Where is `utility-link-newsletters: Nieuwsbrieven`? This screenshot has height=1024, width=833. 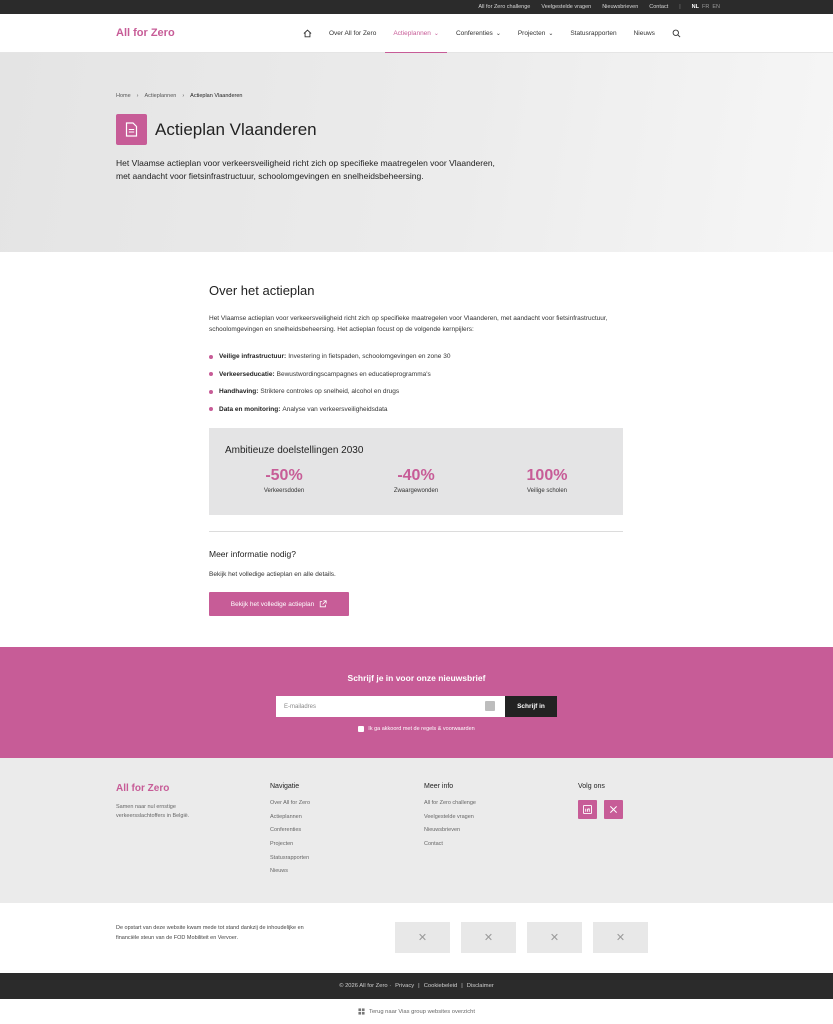
utility-link-newsletters: Nieuwsbrieven is located at coordinates (620, 7).